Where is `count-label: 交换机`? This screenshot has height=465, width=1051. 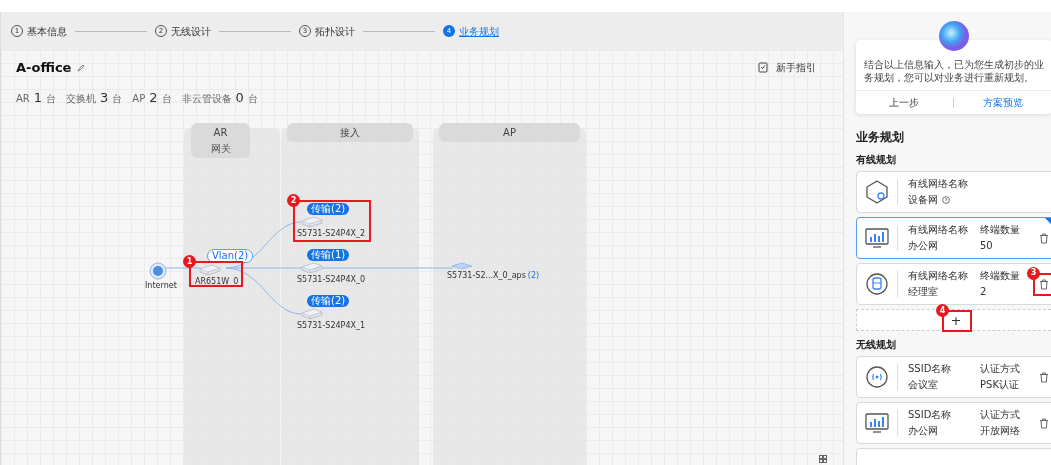
count-label: 交换机 is located at coordinates (81, 98).